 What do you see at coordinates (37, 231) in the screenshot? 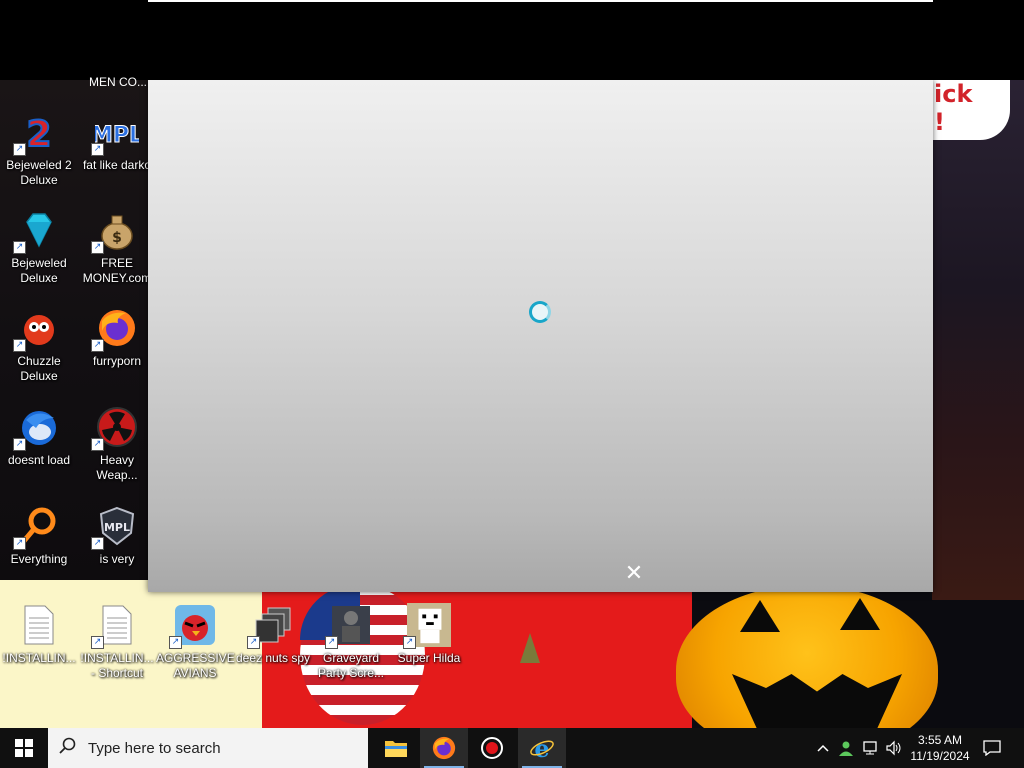
I see `diamond-icon: ↗` at bounding box center [37, 231].